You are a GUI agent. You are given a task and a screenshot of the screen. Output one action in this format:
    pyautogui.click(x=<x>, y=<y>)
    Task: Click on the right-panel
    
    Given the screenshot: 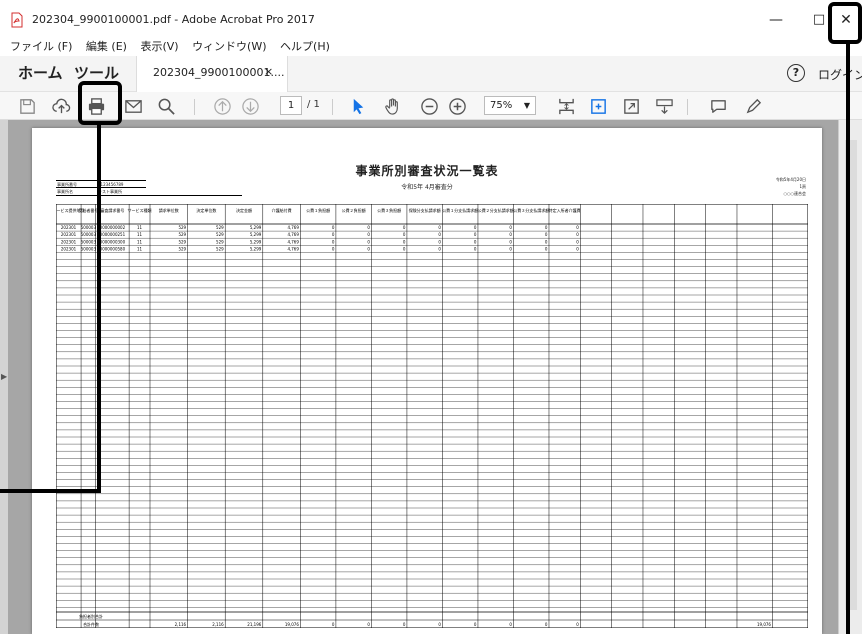 What is the action you would take?
    pyautogui.click(x=850, y=377)
    